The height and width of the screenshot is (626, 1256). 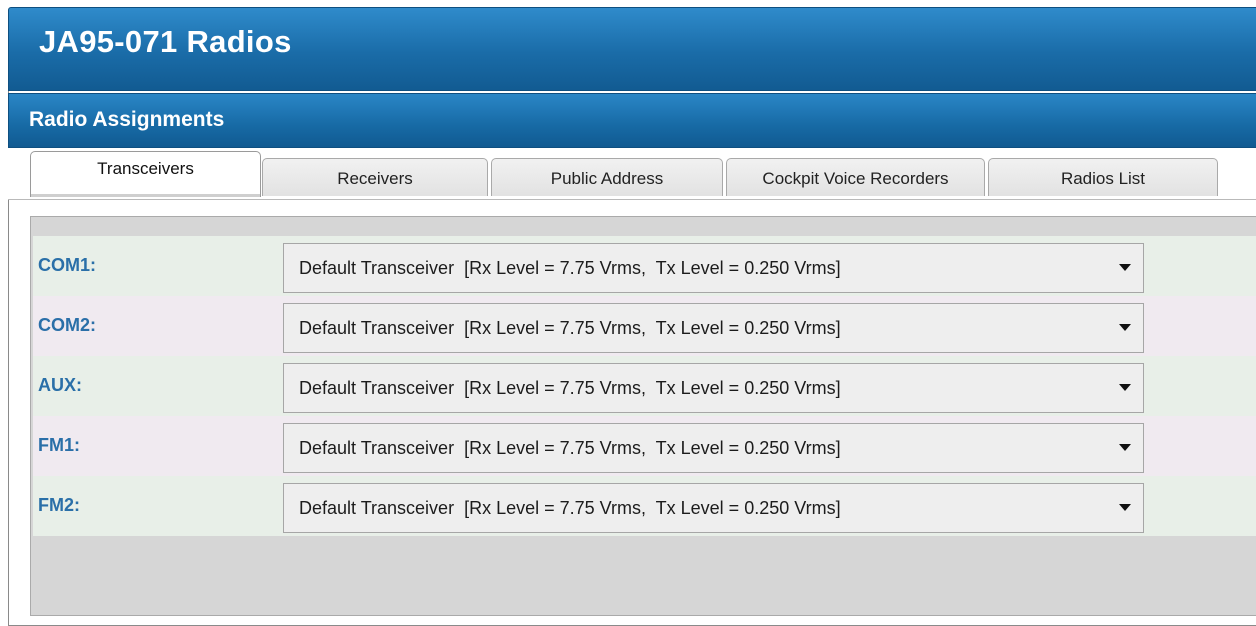 I want to click on tab-public-address: Public Address, so click(x=607, y=177).